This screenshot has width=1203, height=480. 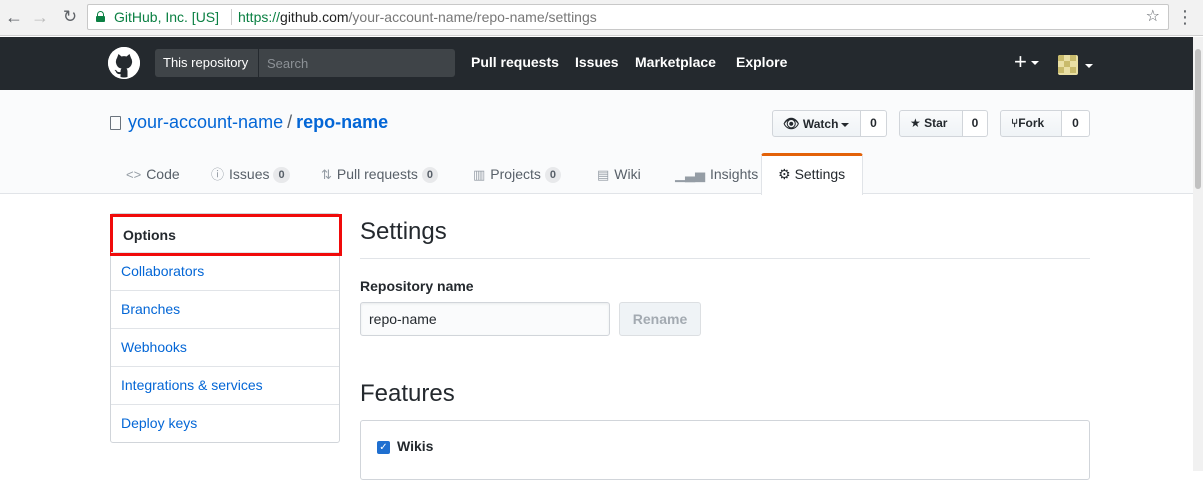 What do you see at coordinates (931, 123) in the screenshot?
I see `star-button: ★ Star` at bounding box center [931, 123].